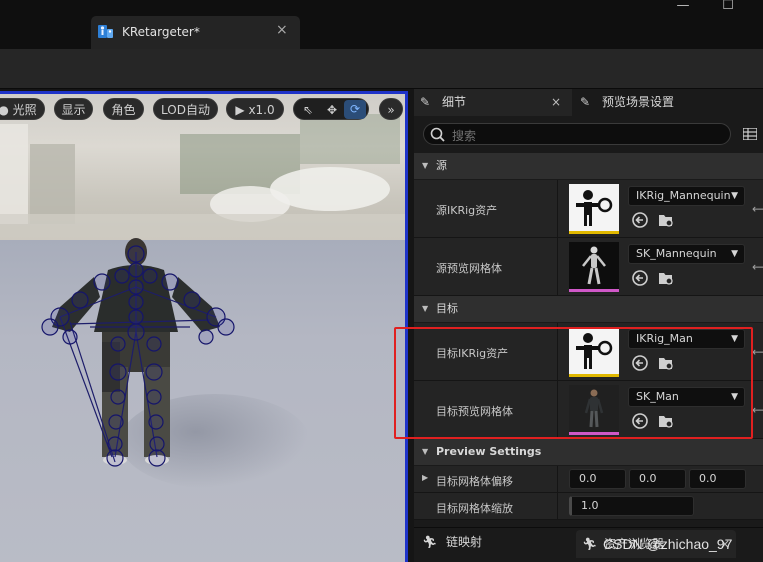 The height and width of the screenshot is (562, 763). I want to click on lighting-label: 光照, so click(24, 110).